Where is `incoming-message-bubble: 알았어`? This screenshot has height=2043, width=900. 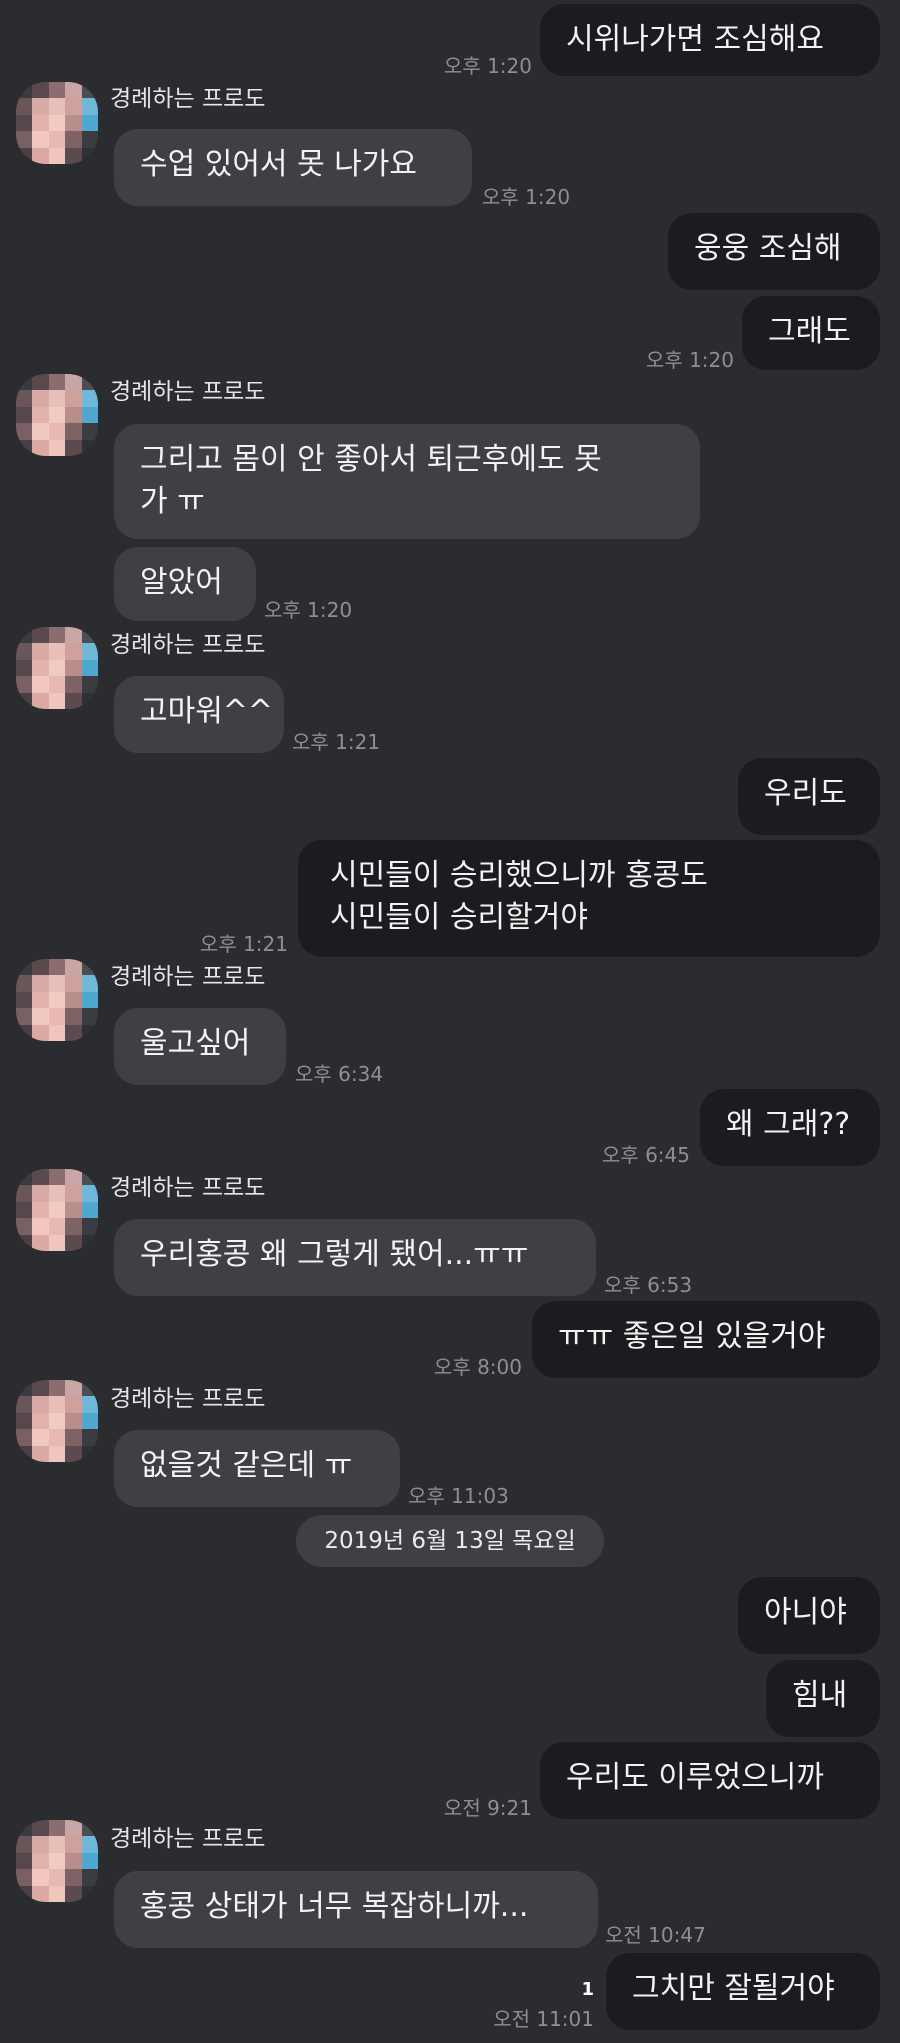
incoming-message-bubble: 알았어 is located at coordinates (185, 584).